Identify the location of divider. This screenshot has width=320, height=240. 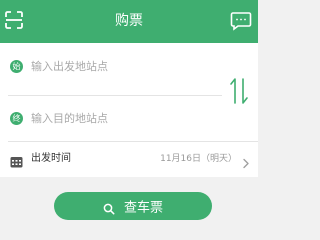
(115, 95).